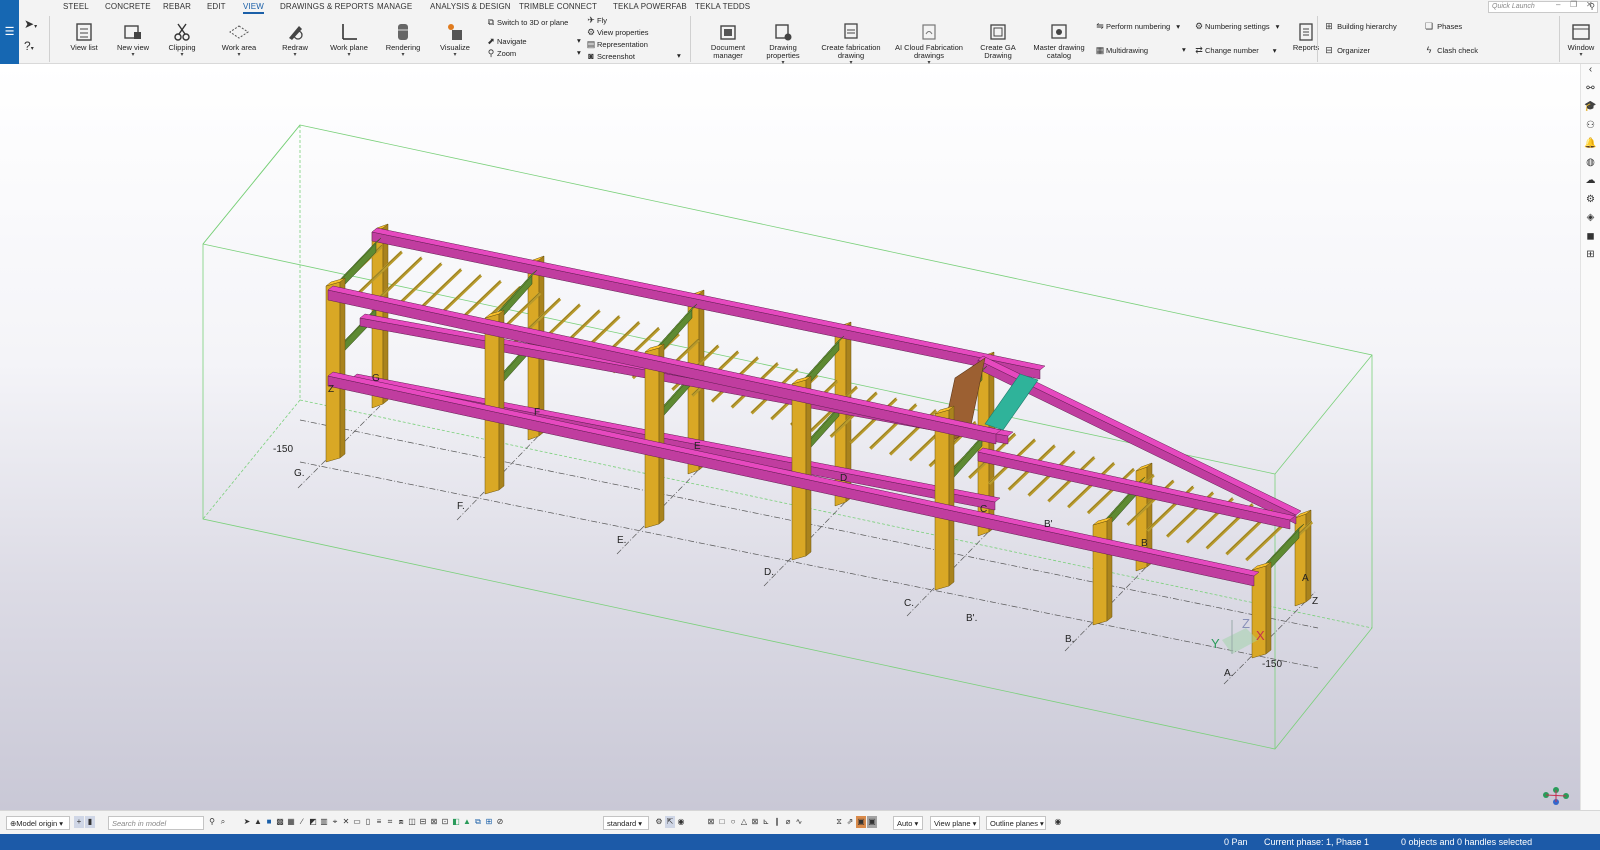  Describe the element at coordinates (90, 822) in the screenshot. I see `snap-toggle-icon: ▮` at that location.